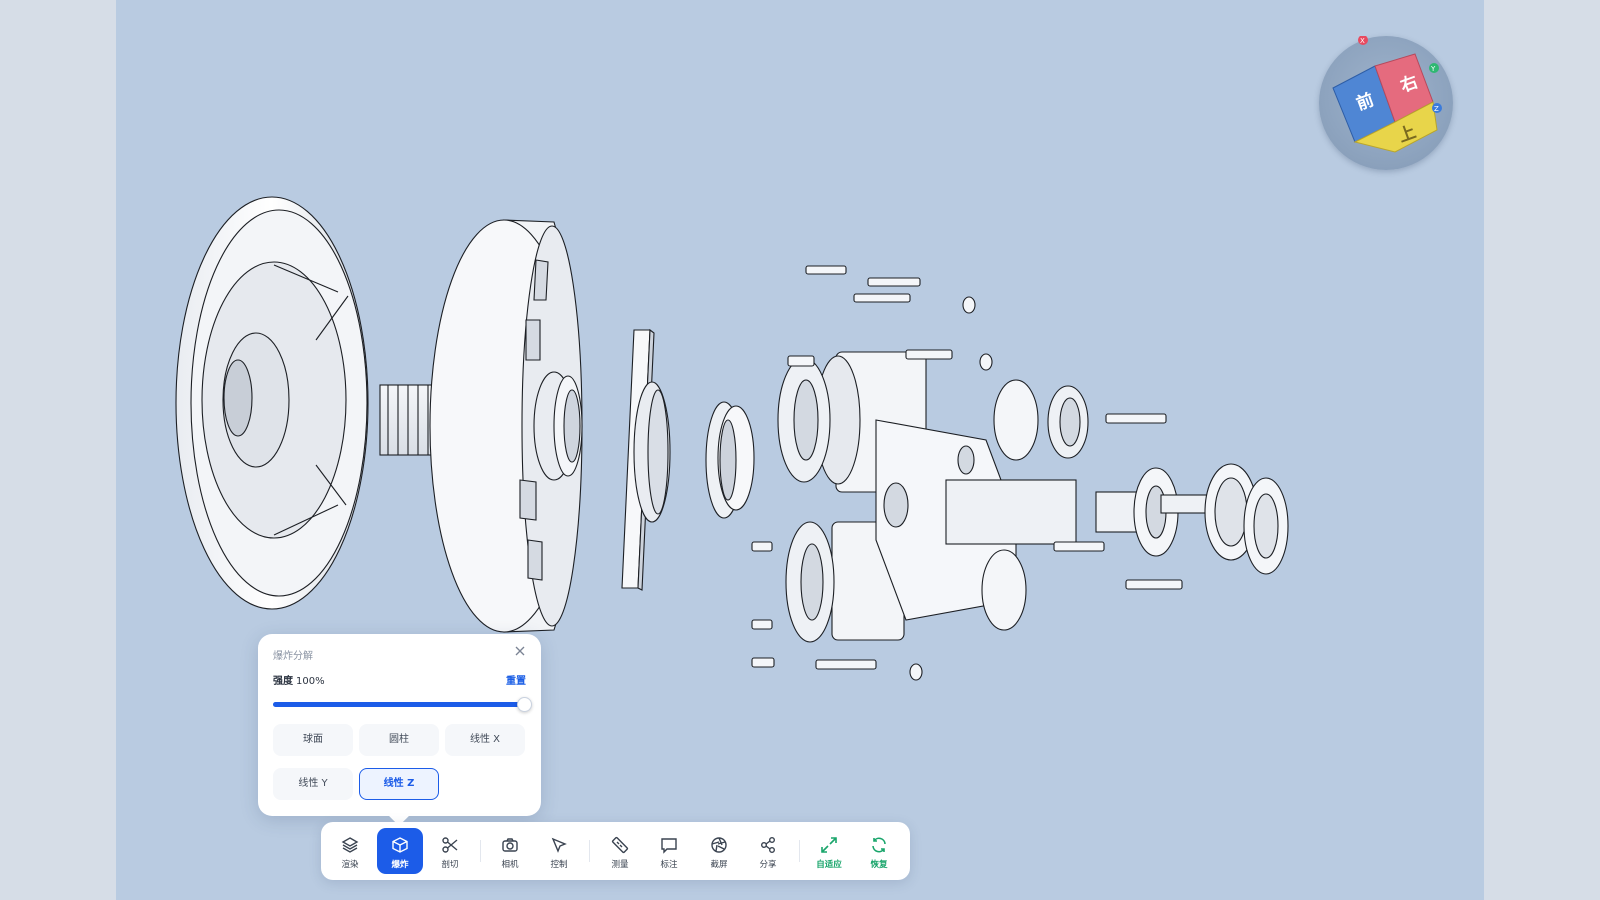 The height and width of the screenshot is (900, 1600). What do you see at coordinates (520, 651) in the screenshot?
I see `close-icon` at bounding box center [520, 651].